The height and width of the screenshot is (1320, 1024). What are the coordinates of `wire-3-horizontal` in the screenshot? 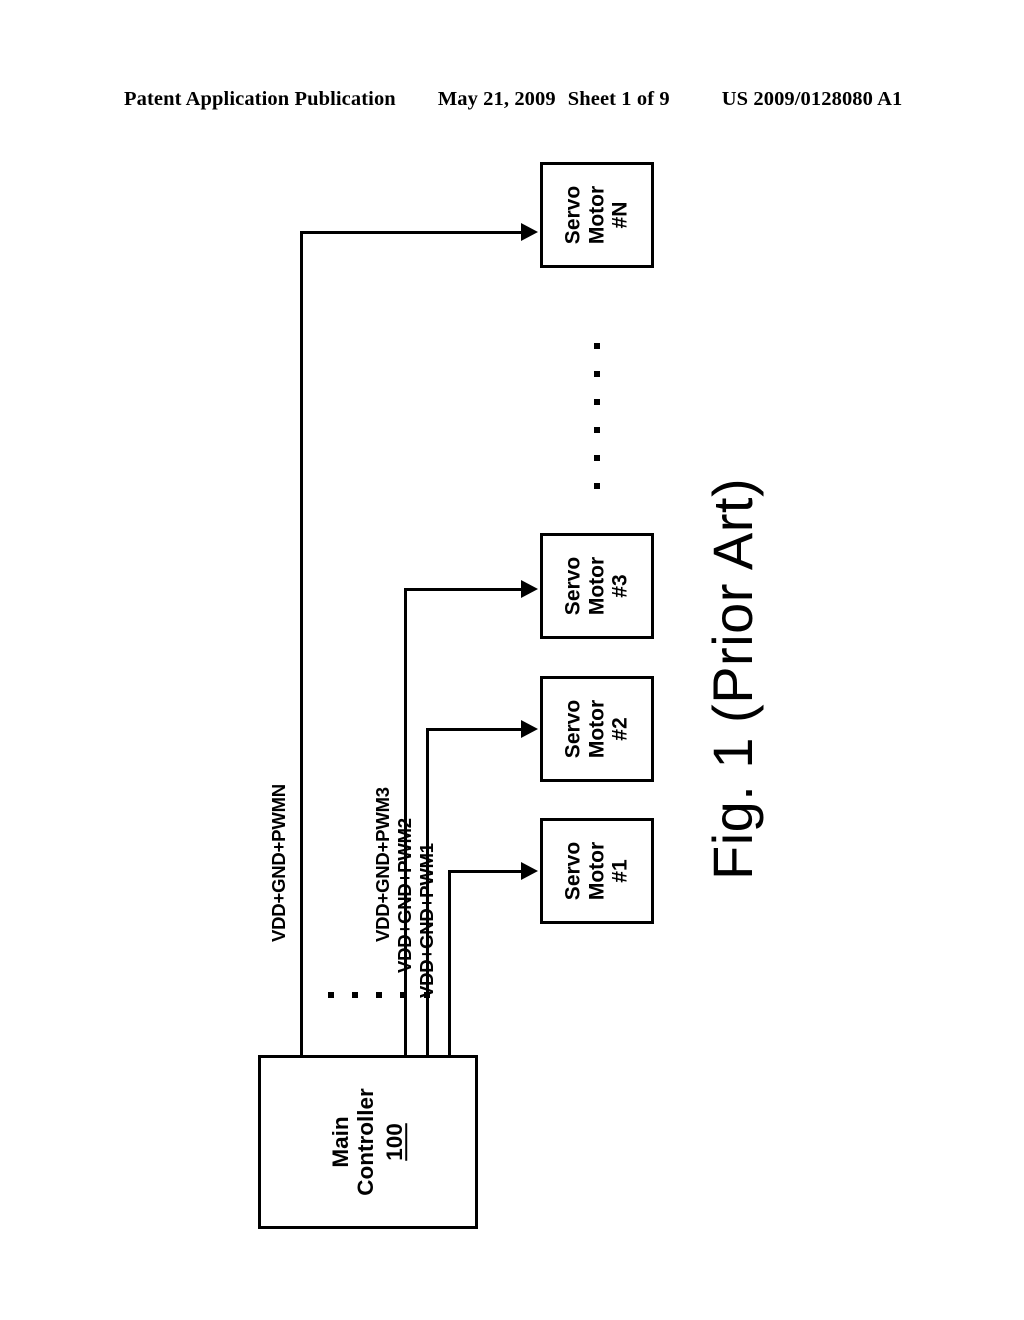 It's located at (463, 589).